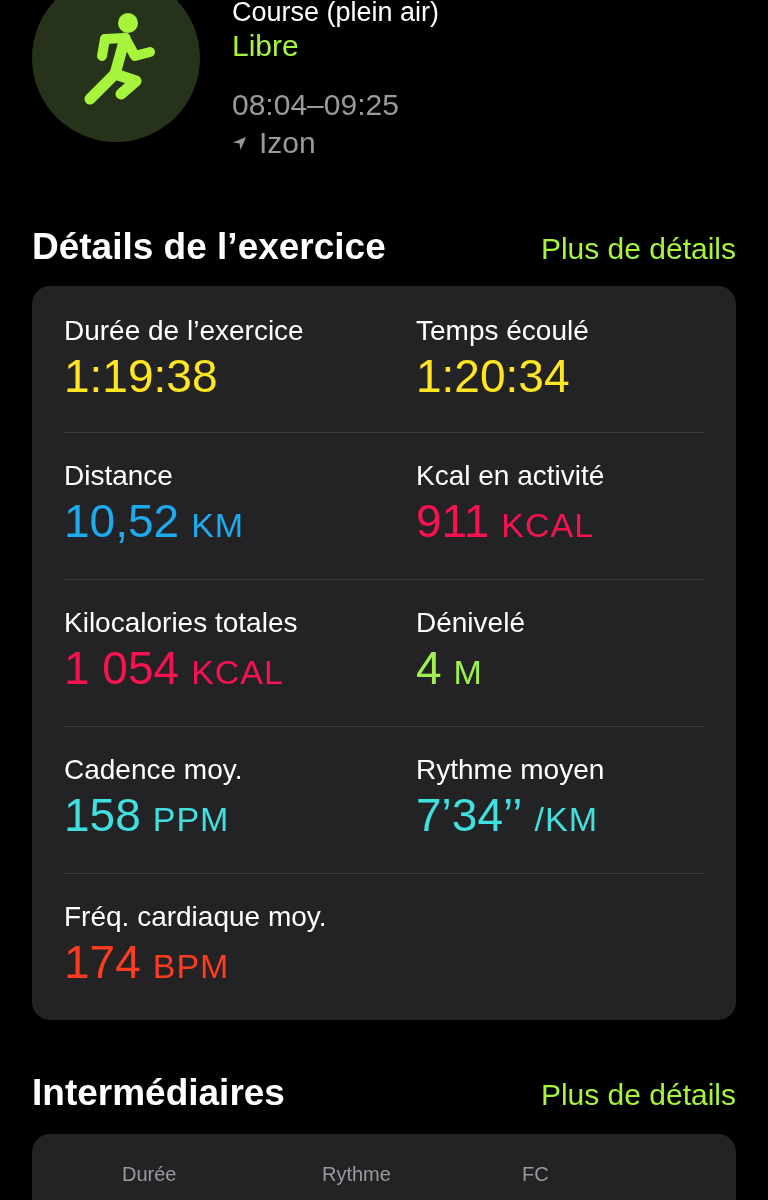 This screenshot has height=1200, width=768. I want to click on metric-value: 1:19:38, so click(141, 376).